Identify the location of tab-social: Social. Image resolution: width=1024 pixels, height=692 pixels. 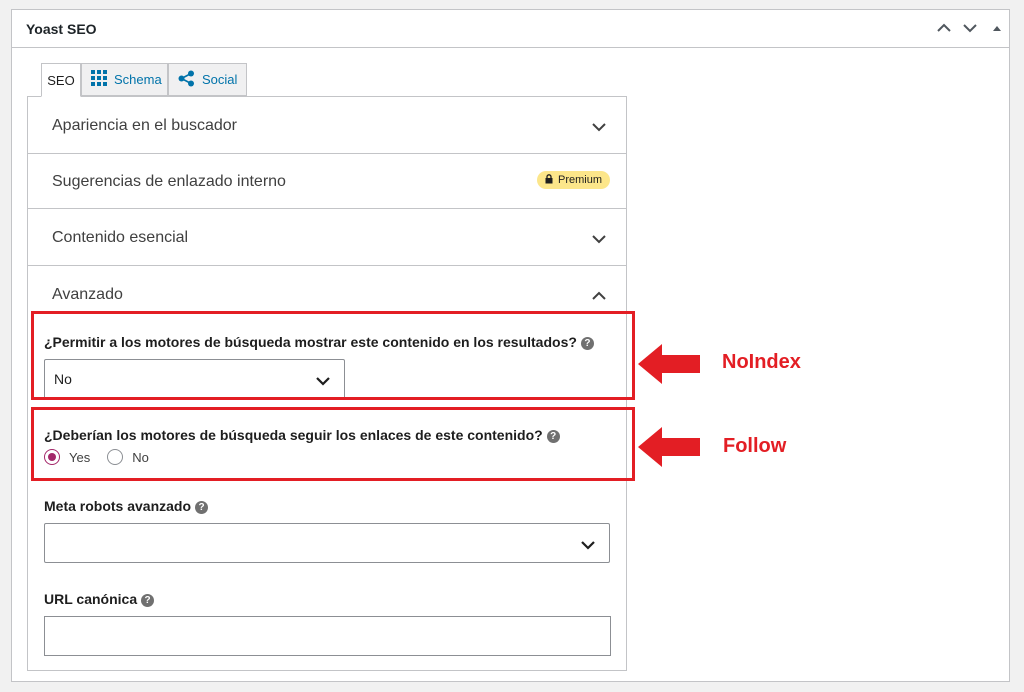
(207, 79).